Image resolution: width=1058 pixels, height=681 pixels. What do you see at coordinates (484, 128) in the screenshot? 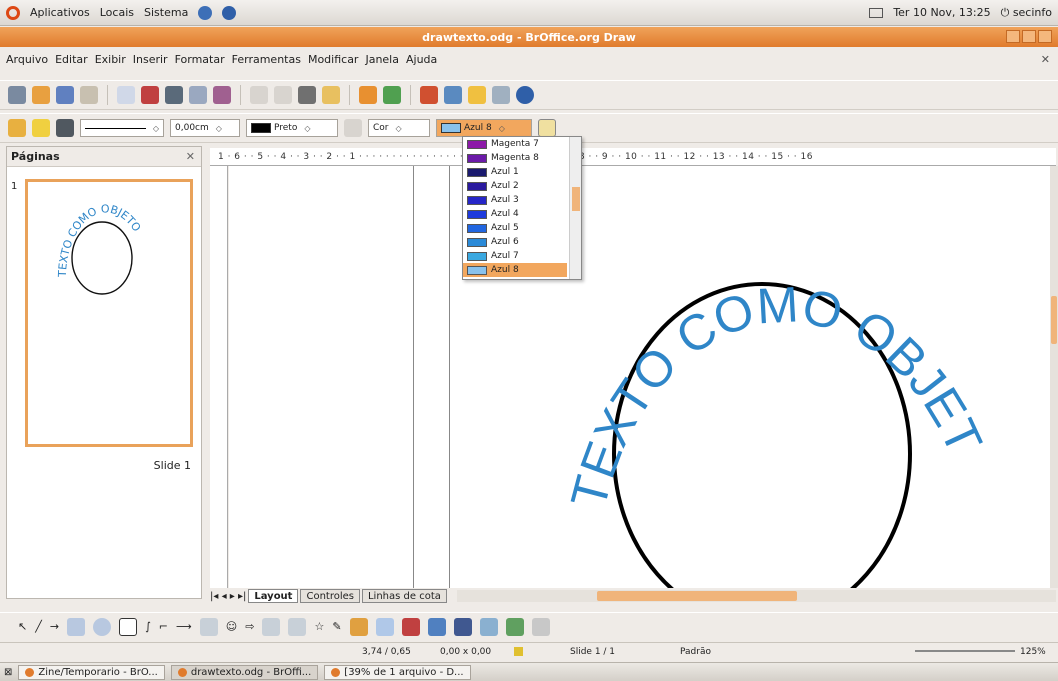
I see `area-color-select: Azul 8 ◇` at bounding box center [484, 128].